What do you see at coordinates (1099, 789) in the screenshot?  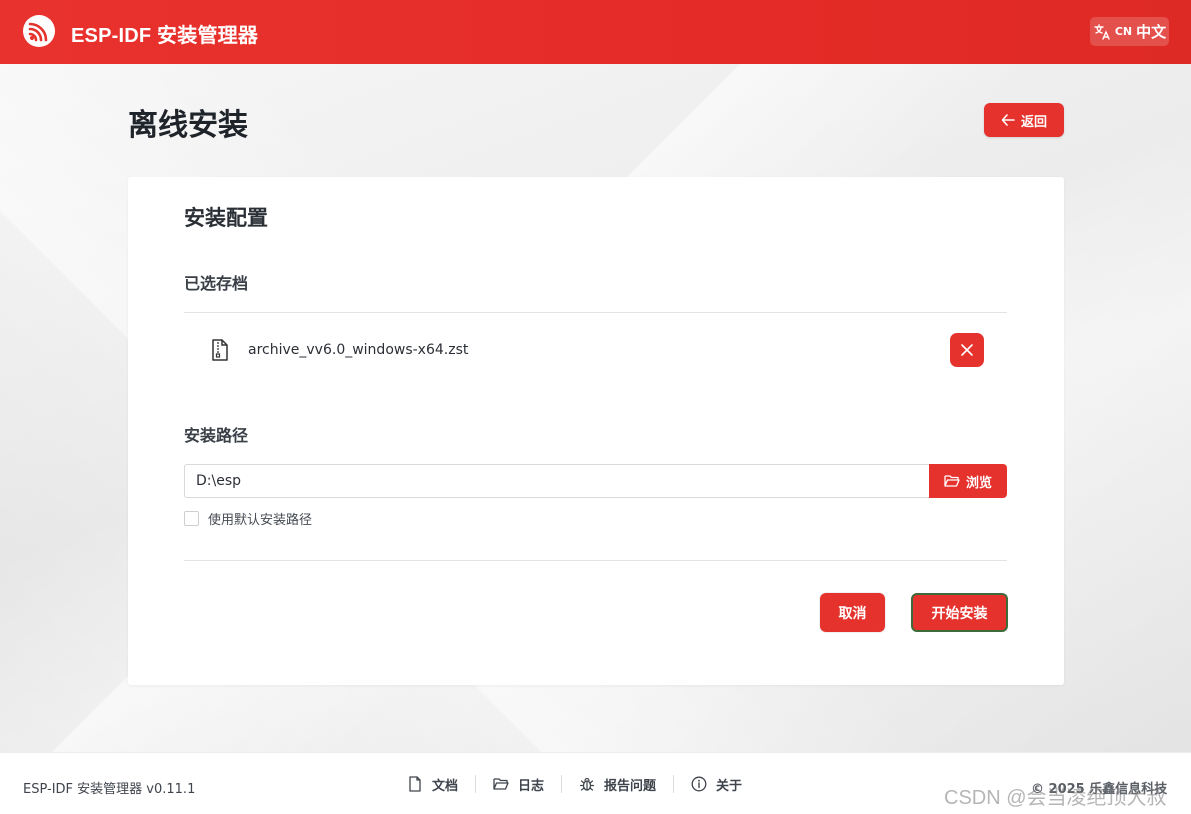 I see `footer-copyright: © 2025 乐鑫信息科技` at bounding box center [1099, 789].